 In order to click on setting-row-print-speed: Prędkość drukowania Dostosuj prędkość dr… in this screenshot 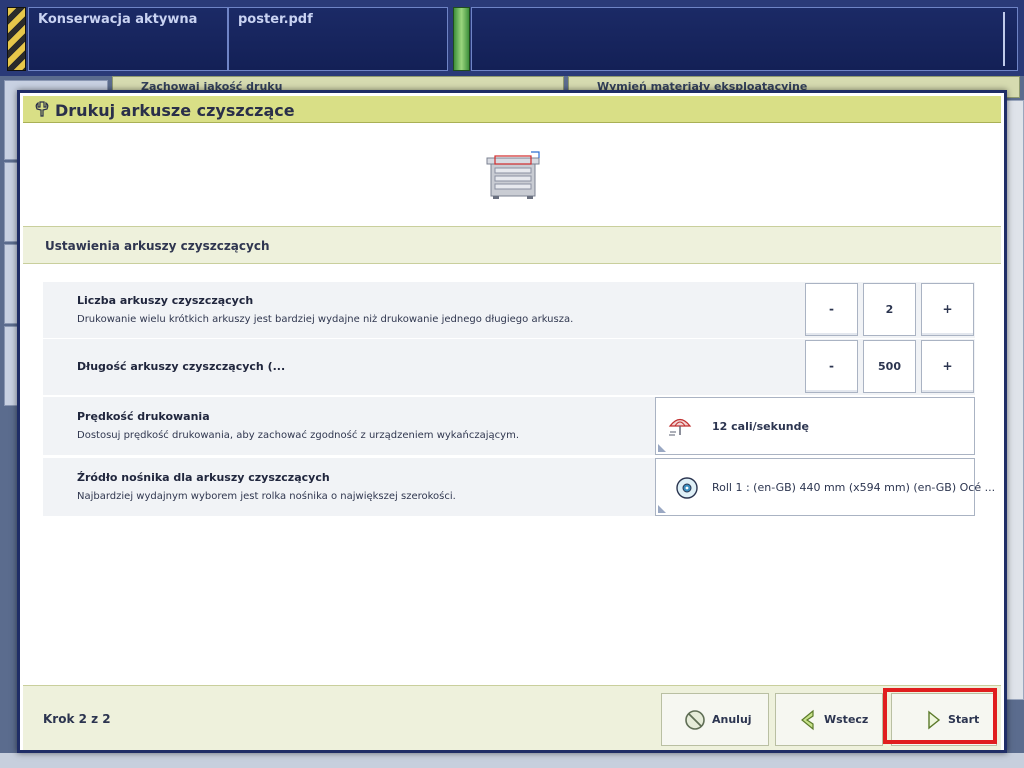, I will do `click(509, 426)`.